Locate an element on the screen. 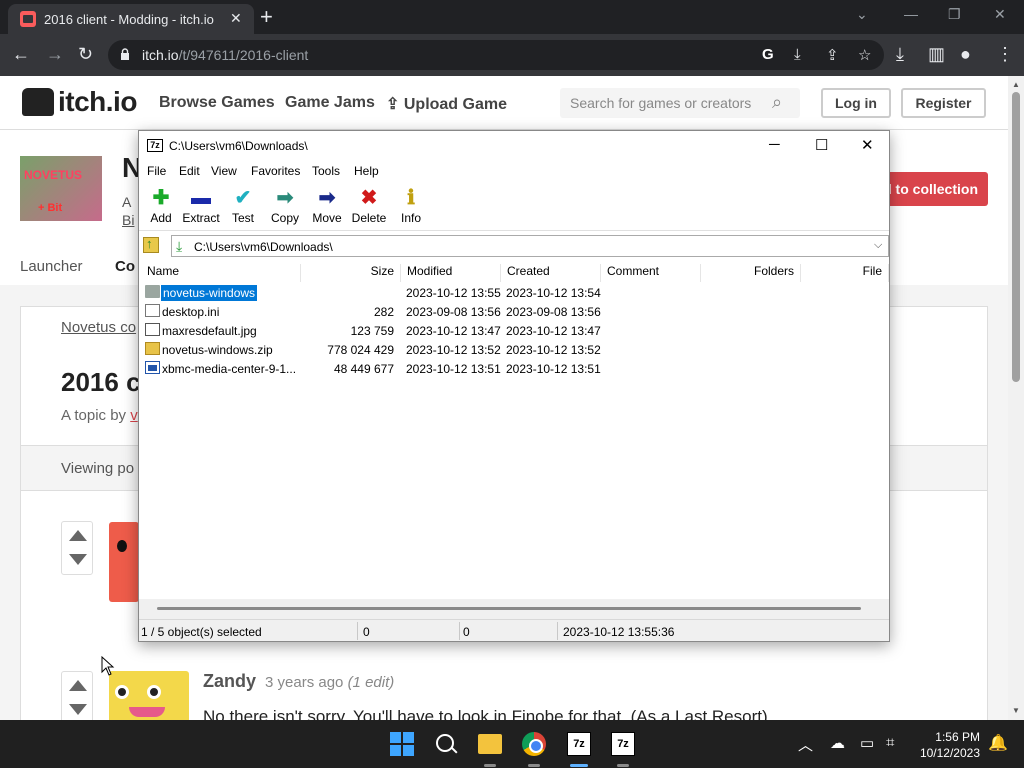 The image size is (1024, 768). menu-tools: Tools is located at coordinates (326, 171).